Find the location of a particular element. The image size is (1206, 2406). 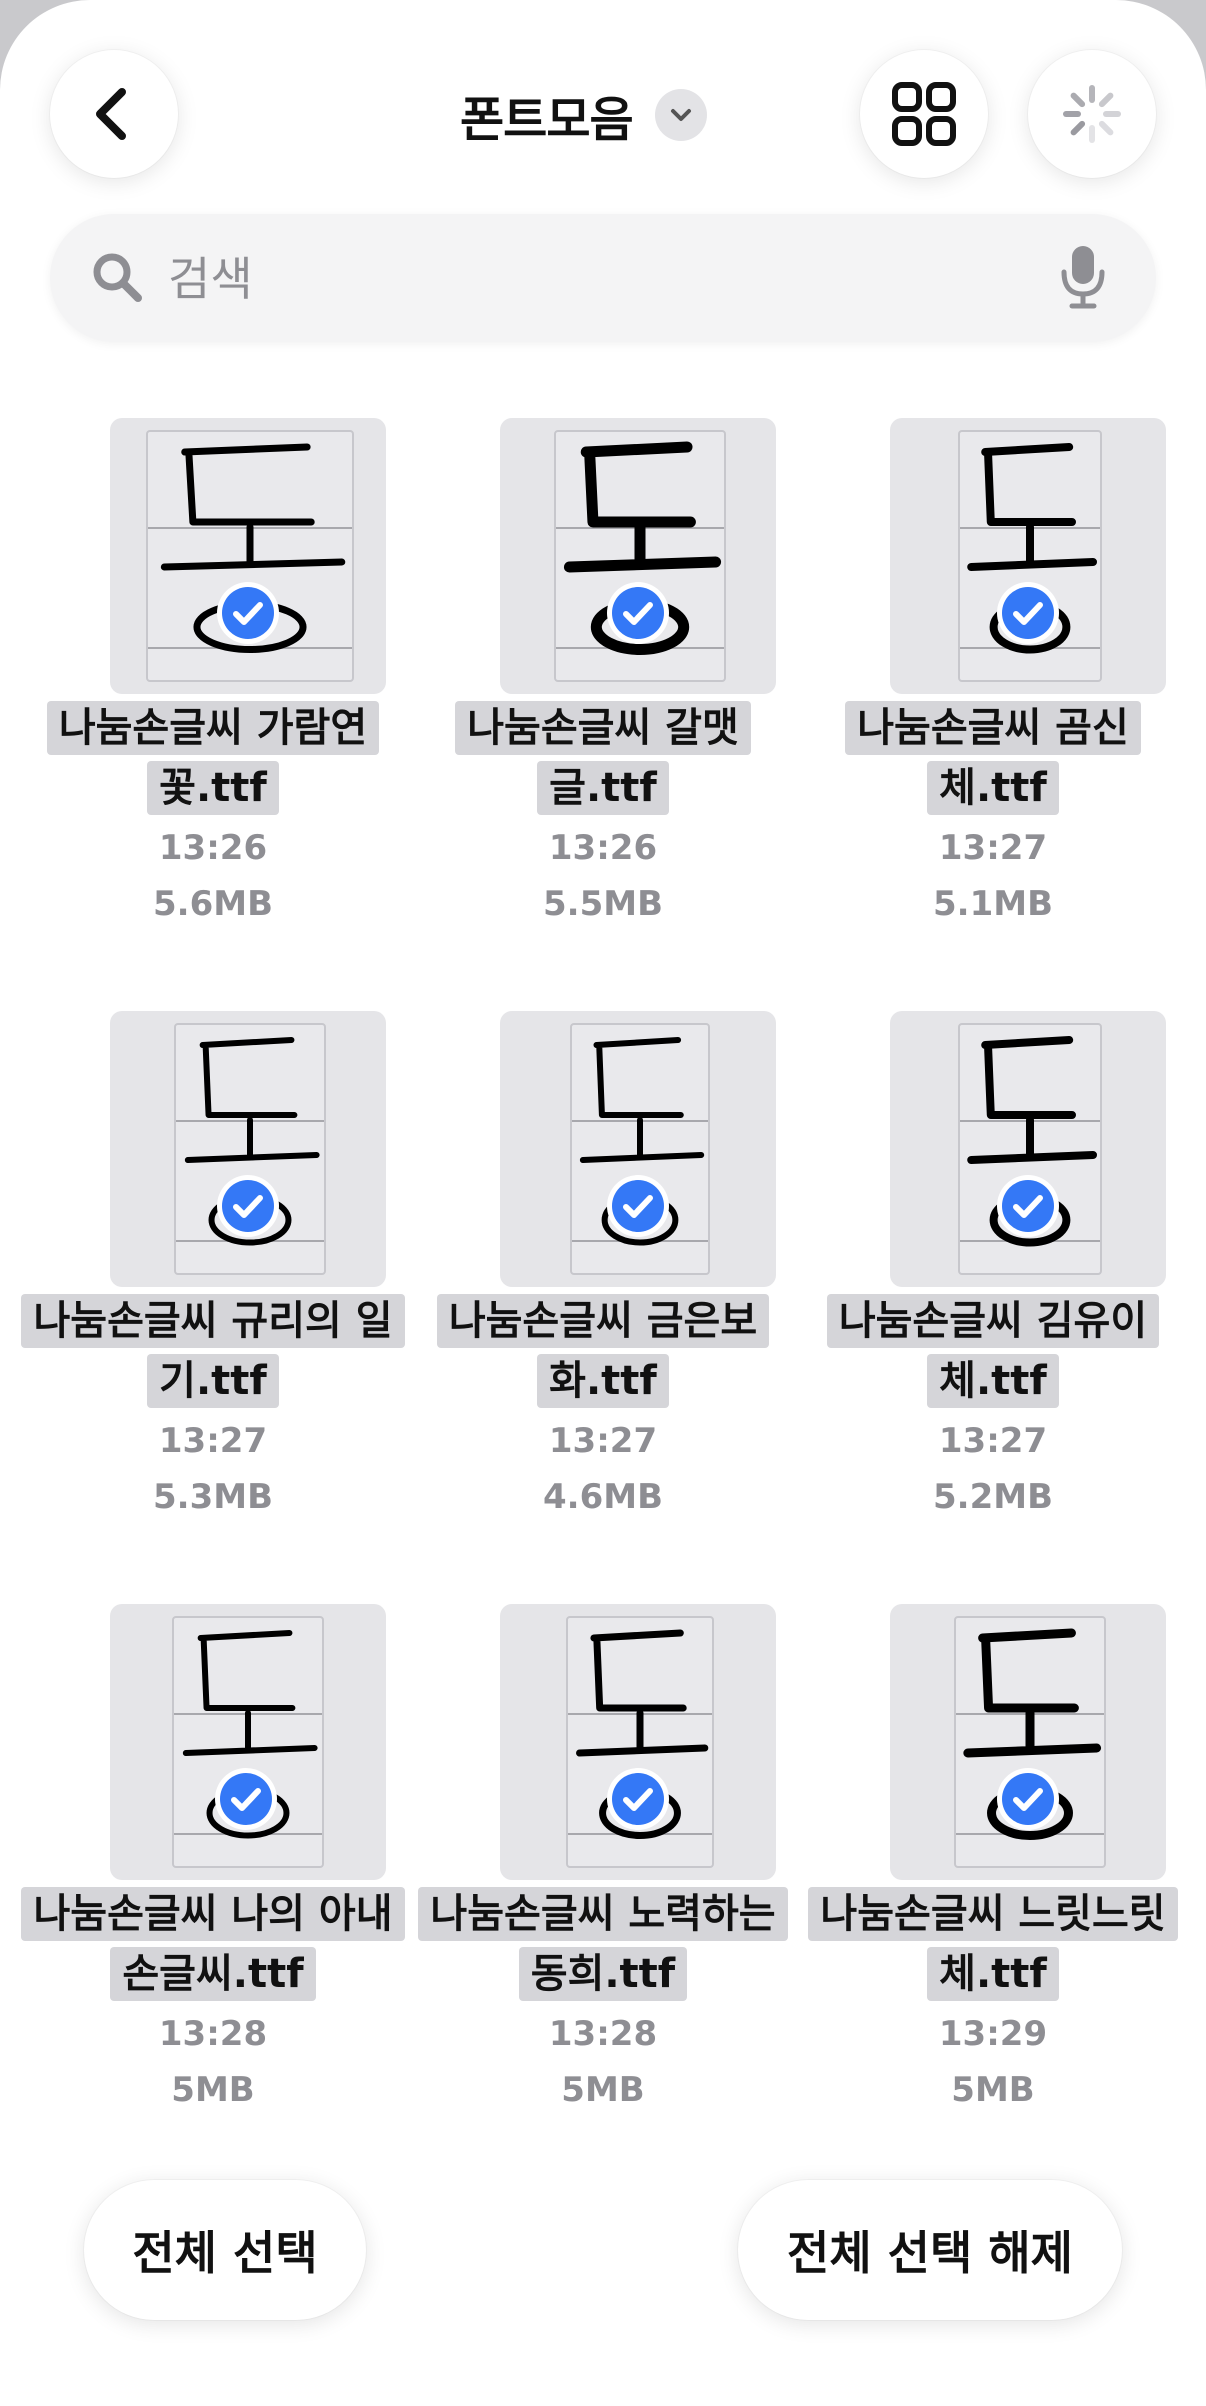

file-name: 나눔손글씨 느릿느릿체.ttf is located at coordinates (993, 1944).